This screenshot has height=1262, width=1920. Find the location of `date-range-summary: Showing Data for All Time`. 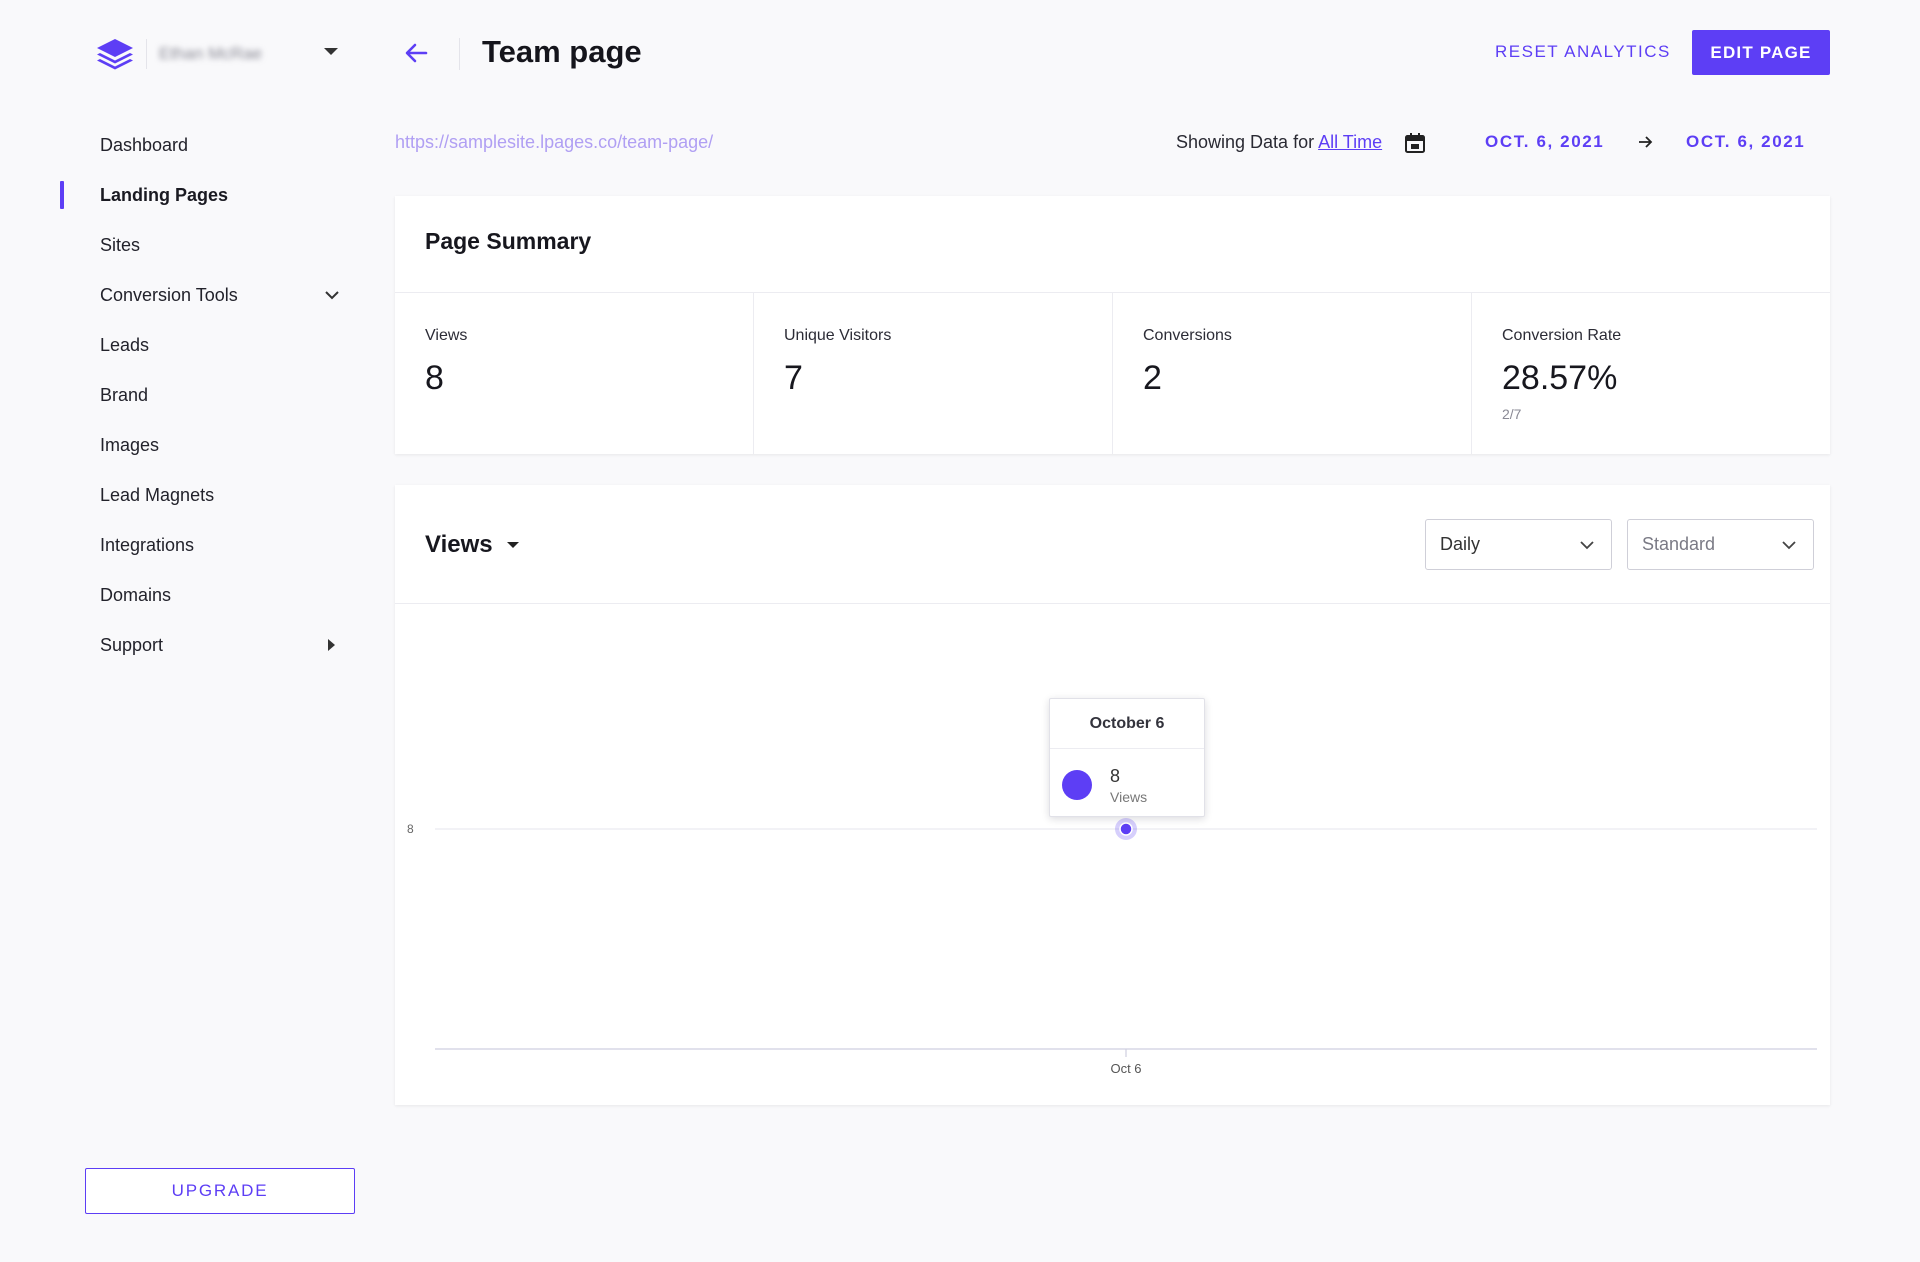

date-range-summary: Showing Data for All Time is located at coordinates (1279, 142).